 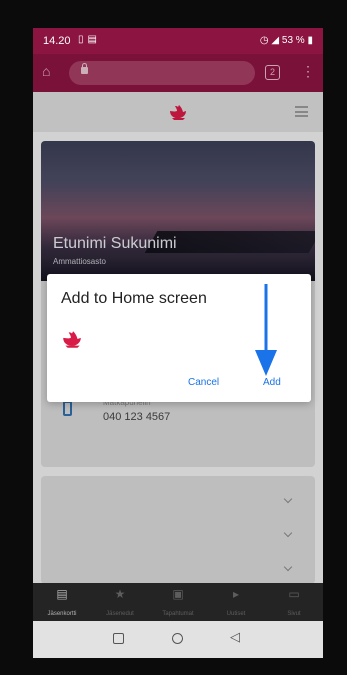 I want to click on add-button: Add, so click(x=272, y=382).